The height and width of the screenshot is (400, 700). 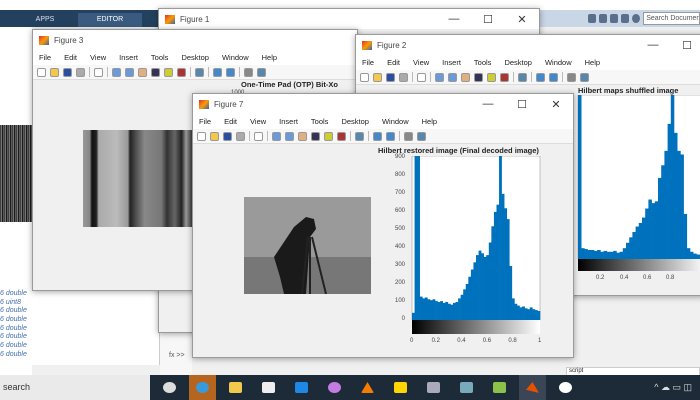 What do you see at coordinates (202, 387) in the screenshot?
I see `edge-browser-icon` at bounding box center [202, 387].